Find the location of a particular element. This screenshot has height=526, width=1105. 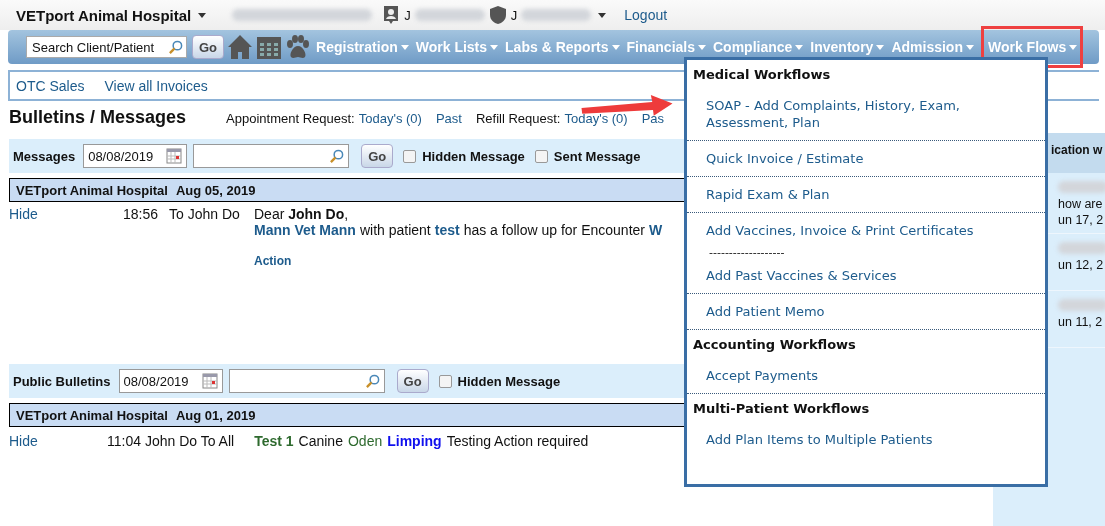

clinic-selector: VETport Animal Hospital is located at coordinates (111, 15).